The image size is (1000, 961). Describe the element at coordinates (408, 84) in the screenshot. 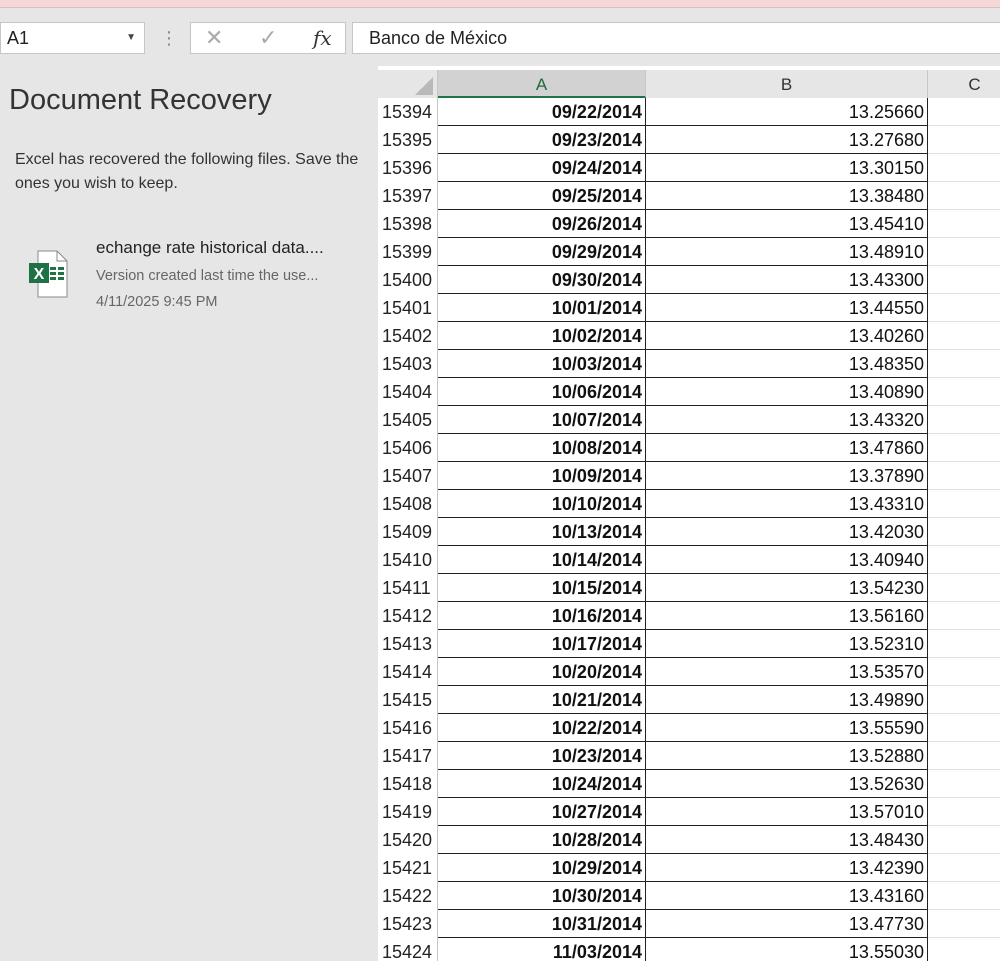

I see `select-all-button` at that location.